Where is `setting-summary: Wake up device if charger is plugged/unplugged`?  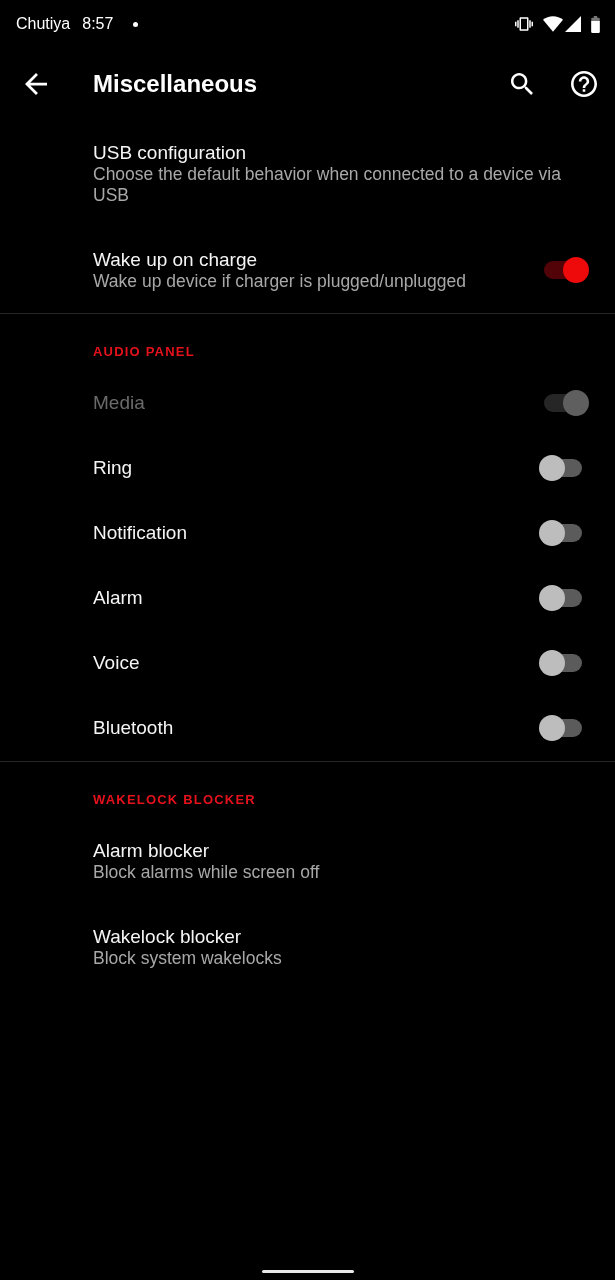 setting-summary: Wake up device if charger is plugged/unplugged is located at coordinates (280, 281).